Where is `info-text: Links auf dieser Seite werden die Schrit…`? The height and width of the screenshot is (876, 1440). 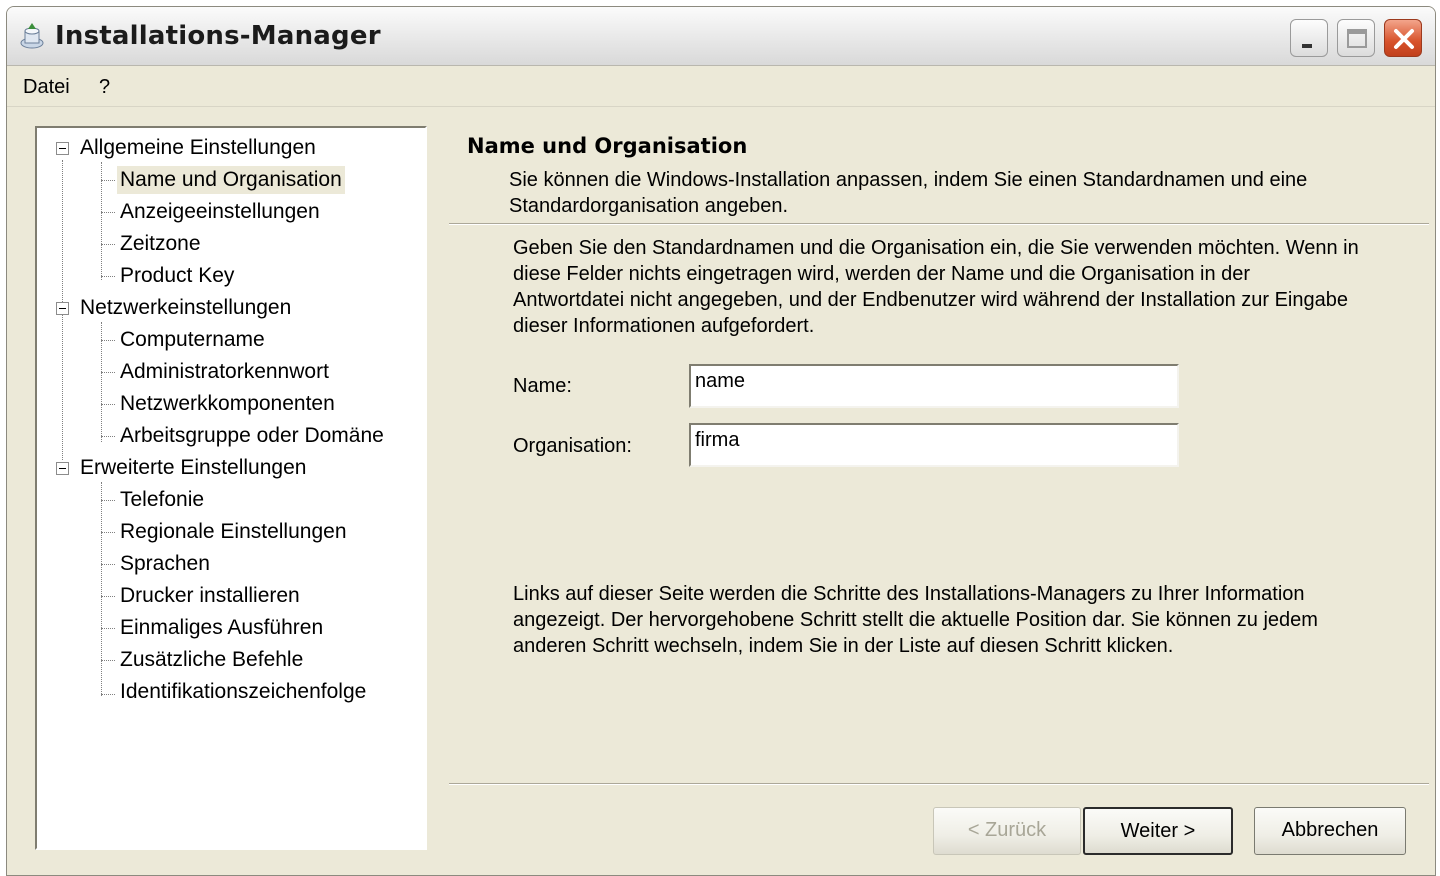
info-text: Links auf dieser Seite werden die Schrit… is located at coordinates (915, 620).